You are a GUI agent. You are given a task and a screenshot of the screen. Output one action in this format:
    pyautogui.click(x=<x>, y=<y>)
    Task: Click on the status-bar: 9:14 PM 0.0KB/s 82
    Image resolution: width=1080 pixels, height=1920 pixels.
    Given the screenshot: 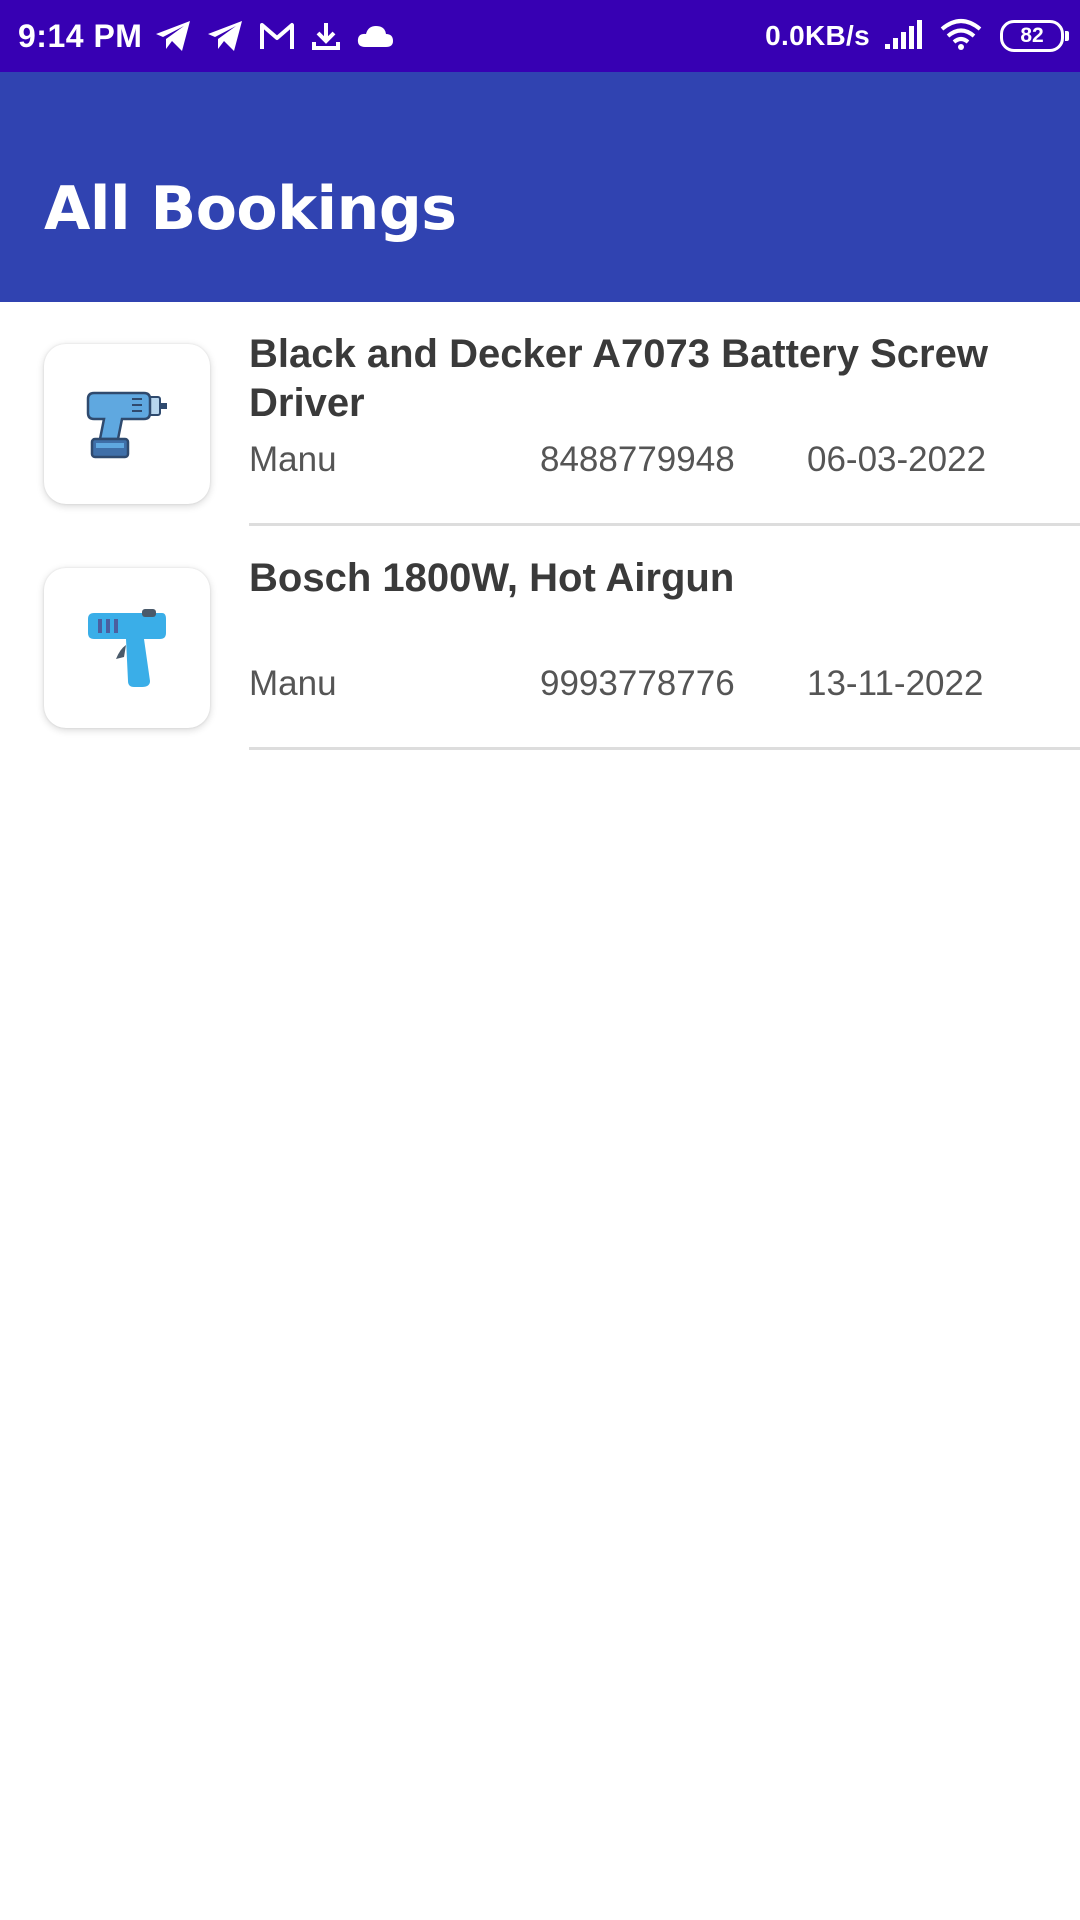 What is the action you would take?
    pyautogui.click(x=540, y=36)
    